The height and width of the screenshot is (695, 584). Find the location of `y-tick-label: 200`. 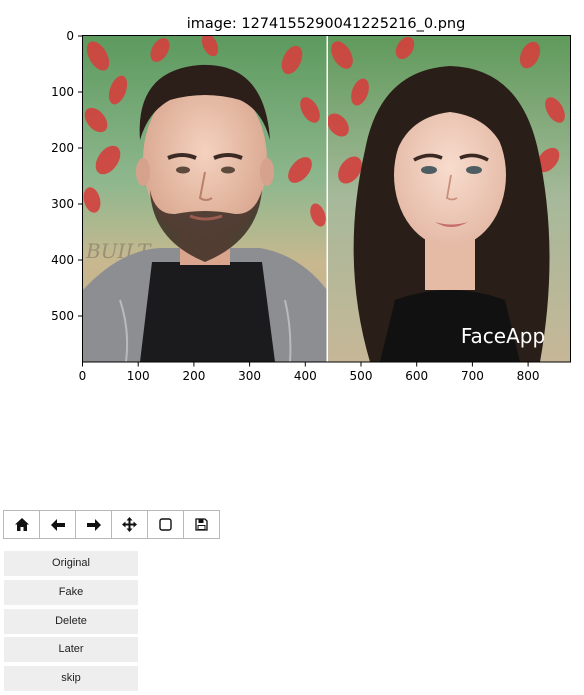

y-tick-label: 200 is located at coordinates (62, 148).